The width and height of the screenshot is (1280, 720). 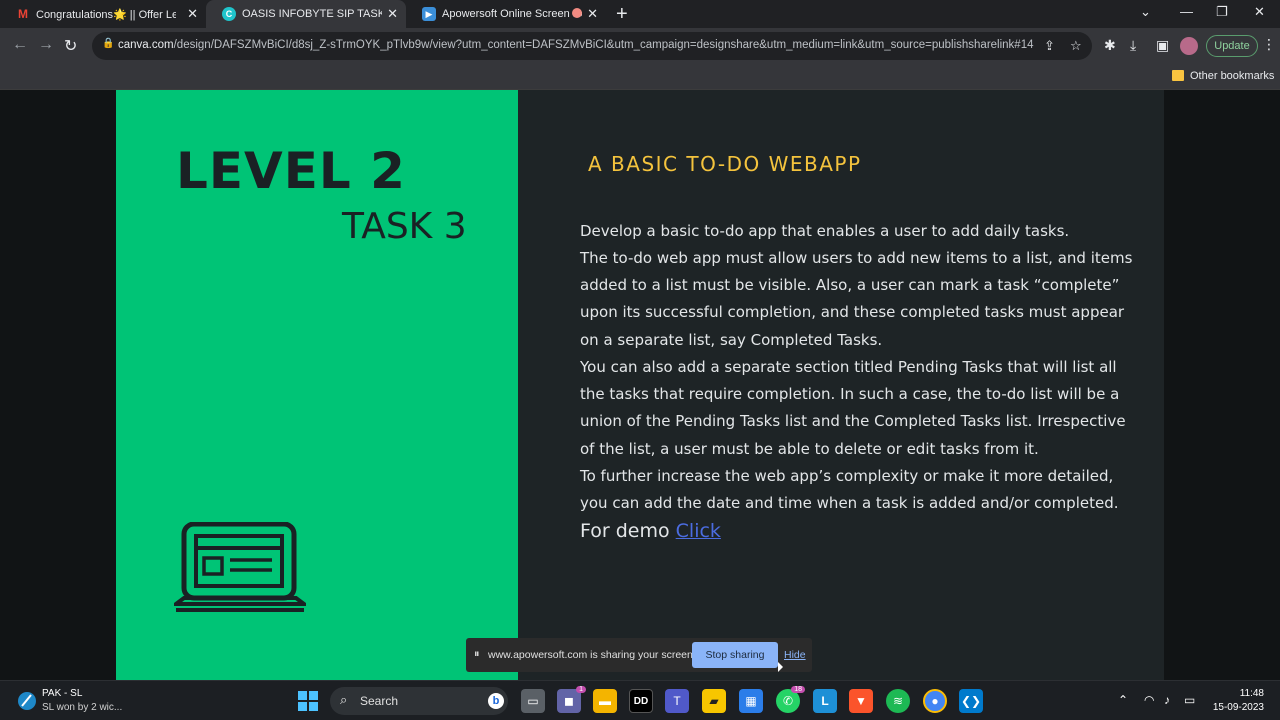 I want to click on task-heading: TASK 3, so click(x=404, y=226).